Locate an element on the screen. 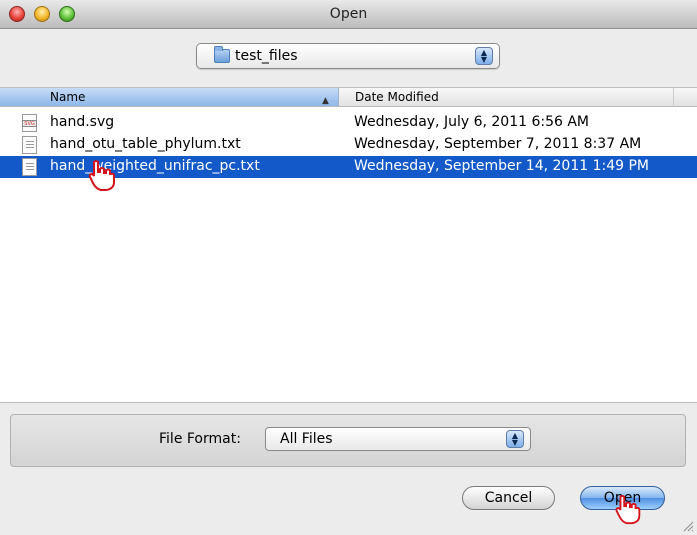 The image size is (697, 535). date-modified-column-header: Date Modified is located at coordinates (506, 97).